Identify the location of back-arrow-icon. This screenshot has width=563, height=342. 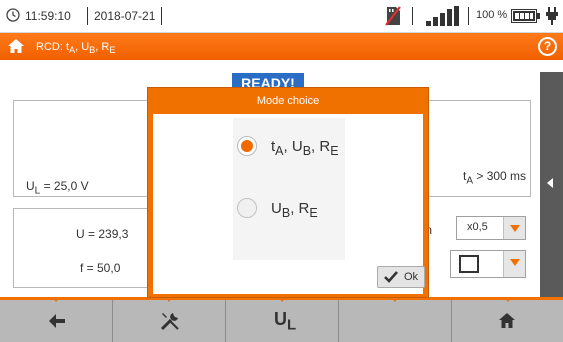
(57, 323).